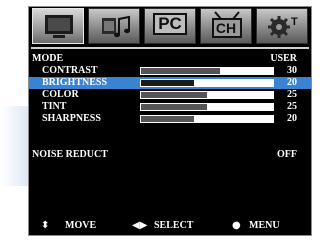 The height and width of the screenshot is (240, 325). Describe the element at coordinates (60, 94) in the screenshot. I see `setting-label: COLOR` at that location.